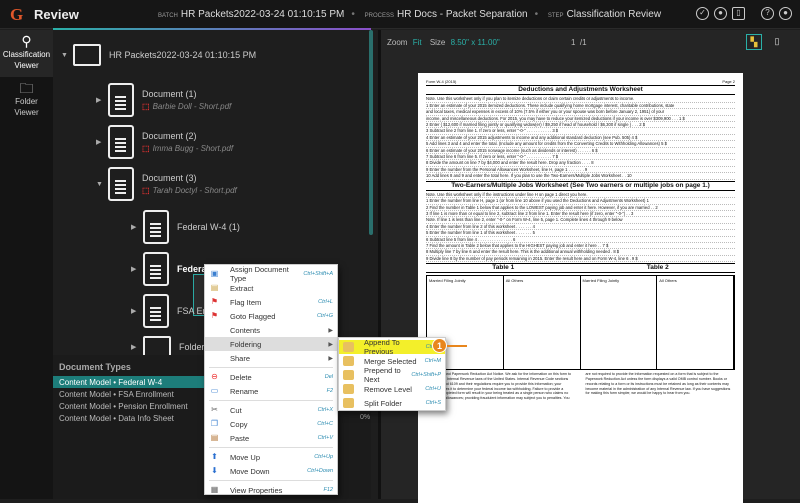 The width and height of the screenshot is (800, 503). Describe the element at coordinates (702, 13) in the screenshot. I see `check-circle-icon: ✓` at that location.